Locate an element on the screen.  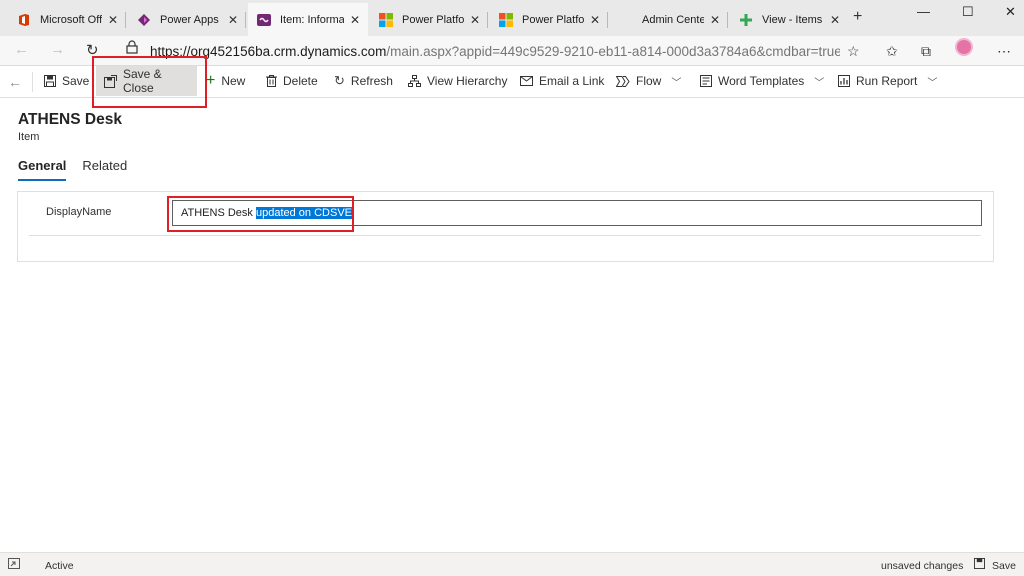
avatar is located at coordinates (964, 47).